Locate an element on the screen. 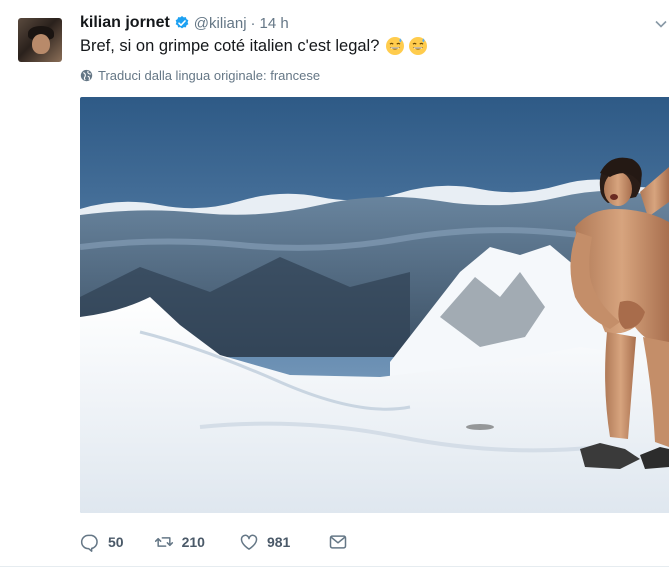  tweet-header: kilian jornet @kilianj · 14 h is located at coordinates (184, 23).